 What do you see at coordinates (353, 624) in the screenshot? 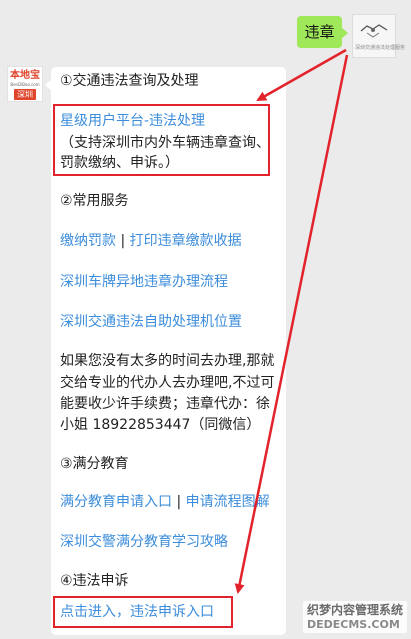
I see `watermark-domain: DEDECMS.COM` at bounding box center [353, 624].